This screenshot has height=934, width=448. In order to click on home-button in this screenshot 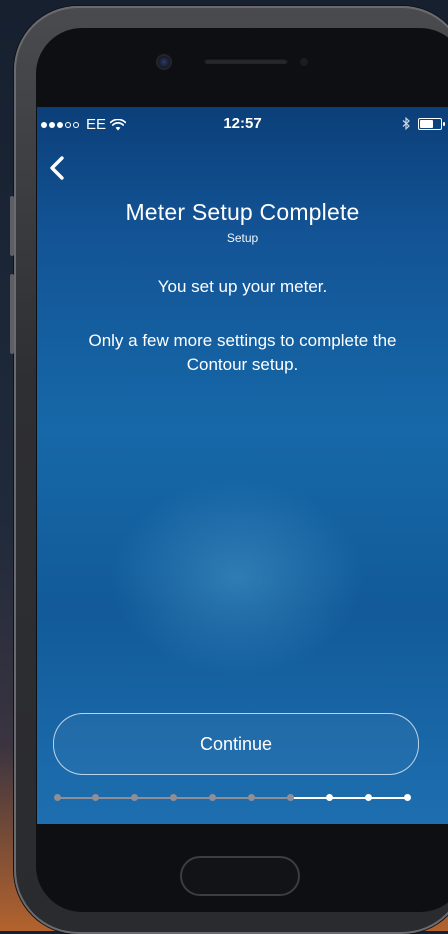, I will do `click(240, 876)`.